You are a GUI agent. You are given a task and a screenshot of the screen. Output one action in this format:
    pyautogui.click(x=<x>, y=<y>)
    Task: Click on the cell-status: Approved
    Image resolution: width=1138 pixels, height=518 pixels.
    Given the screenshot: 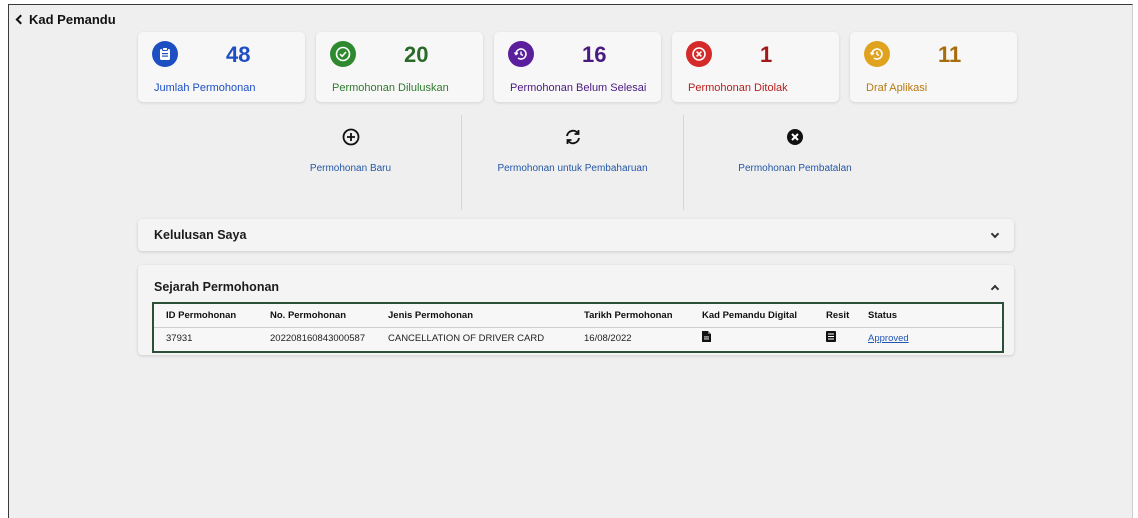 What is the action you would take?
    pyautogui.click(x=929, y=338)
    